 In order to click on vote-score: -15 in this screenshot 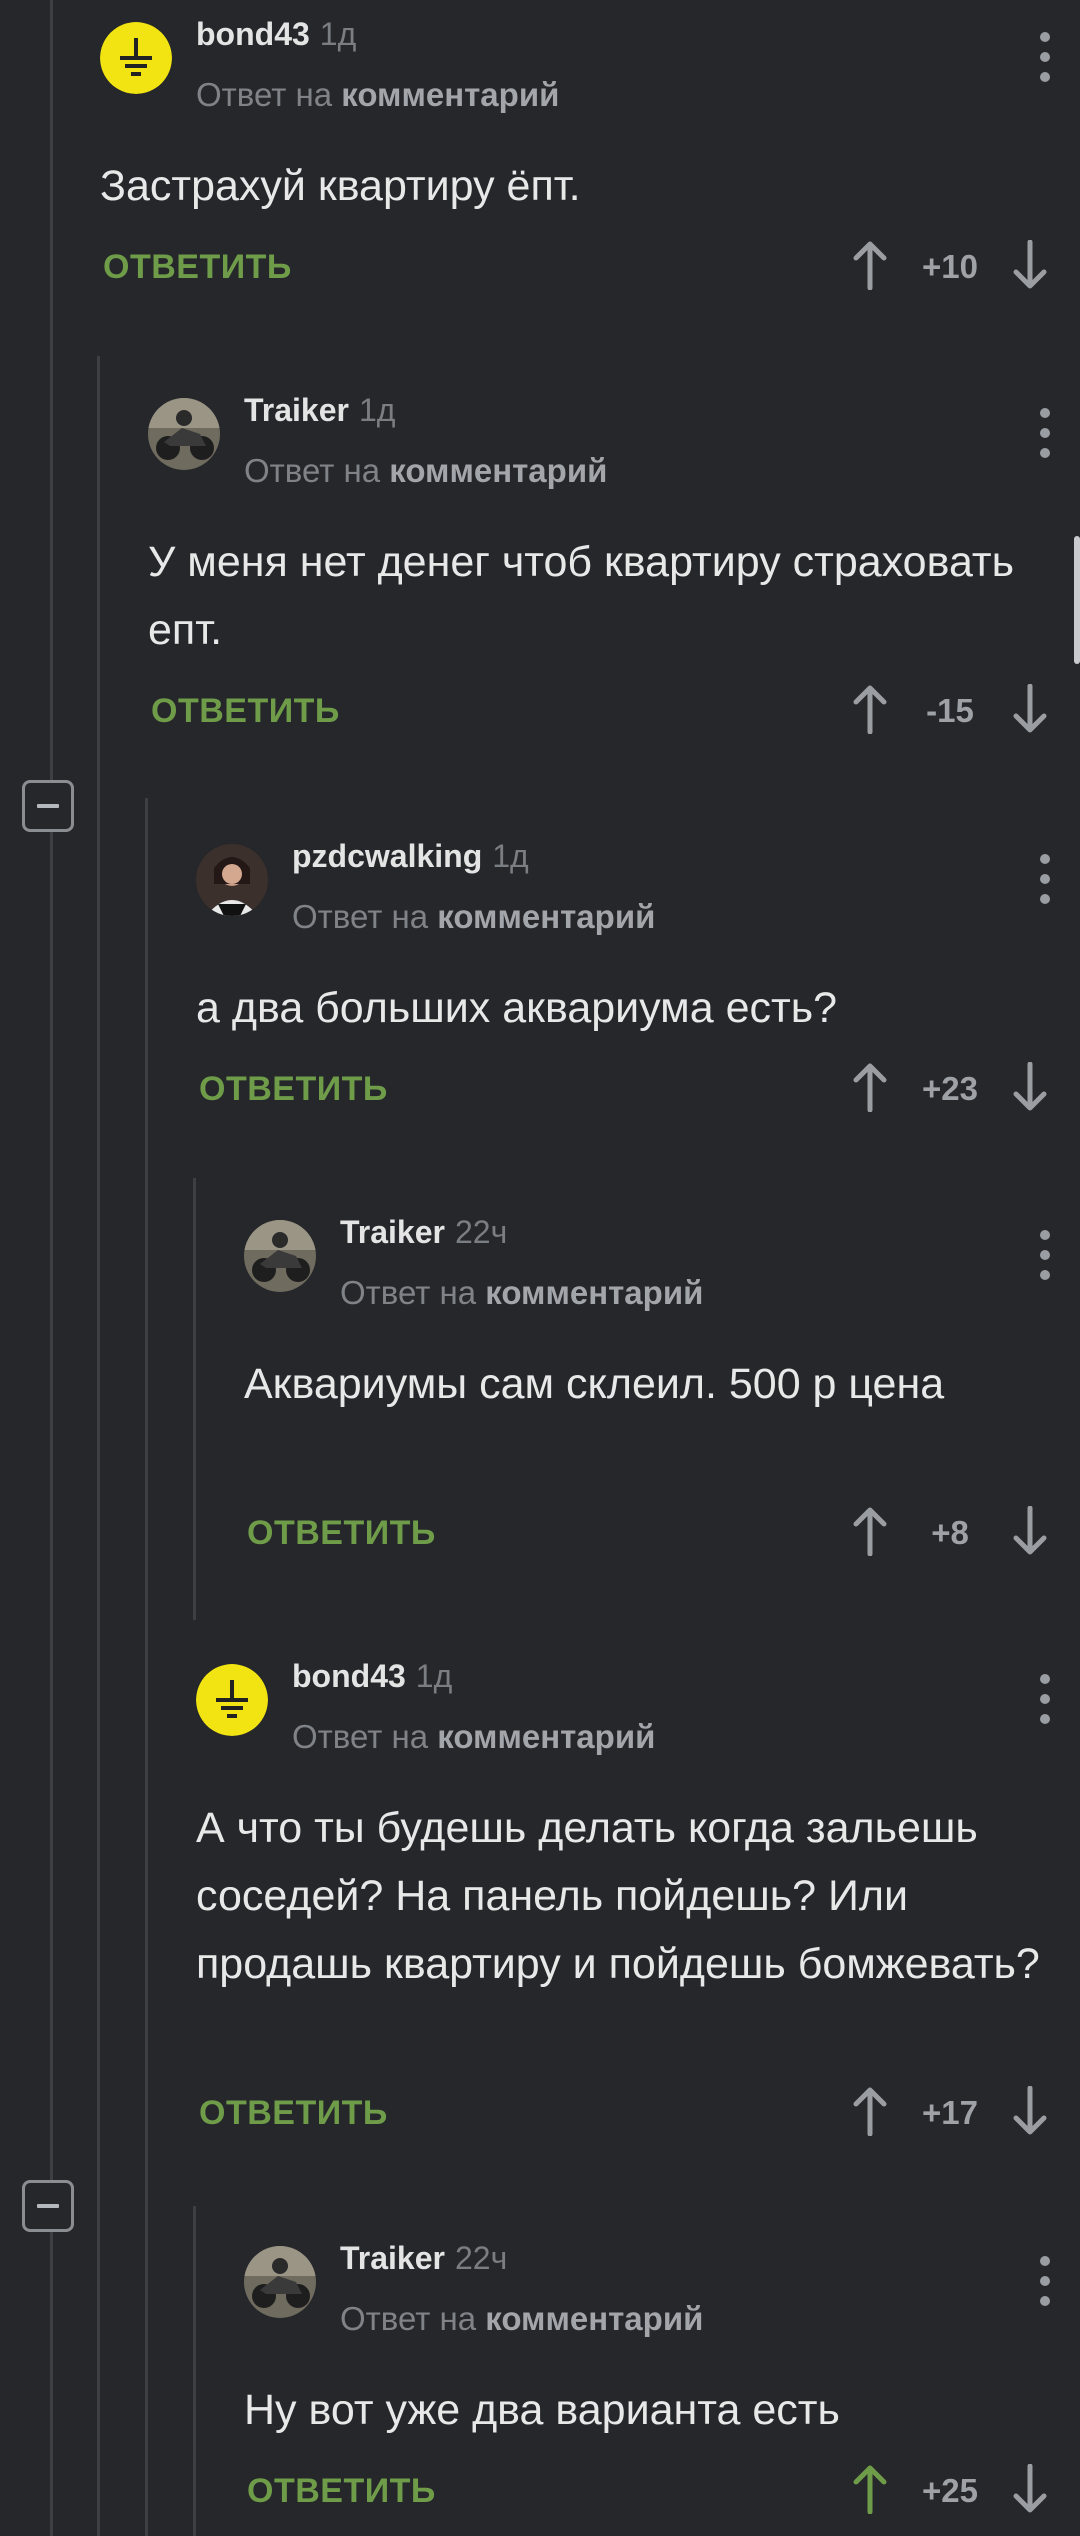, I will do `click(950, 710)`.